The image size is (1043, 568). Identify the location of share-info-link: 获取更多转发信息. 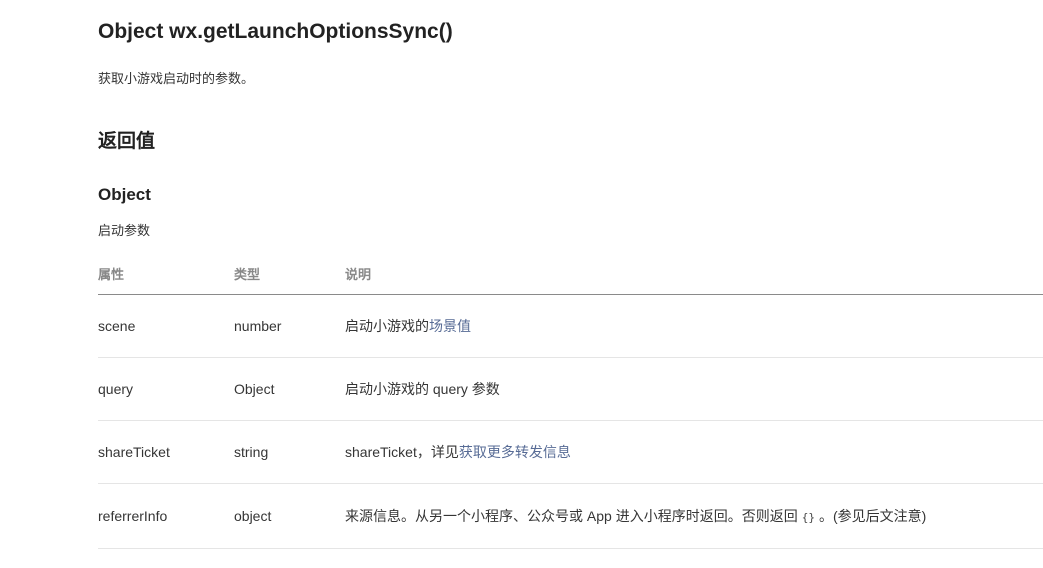
(515, 452).